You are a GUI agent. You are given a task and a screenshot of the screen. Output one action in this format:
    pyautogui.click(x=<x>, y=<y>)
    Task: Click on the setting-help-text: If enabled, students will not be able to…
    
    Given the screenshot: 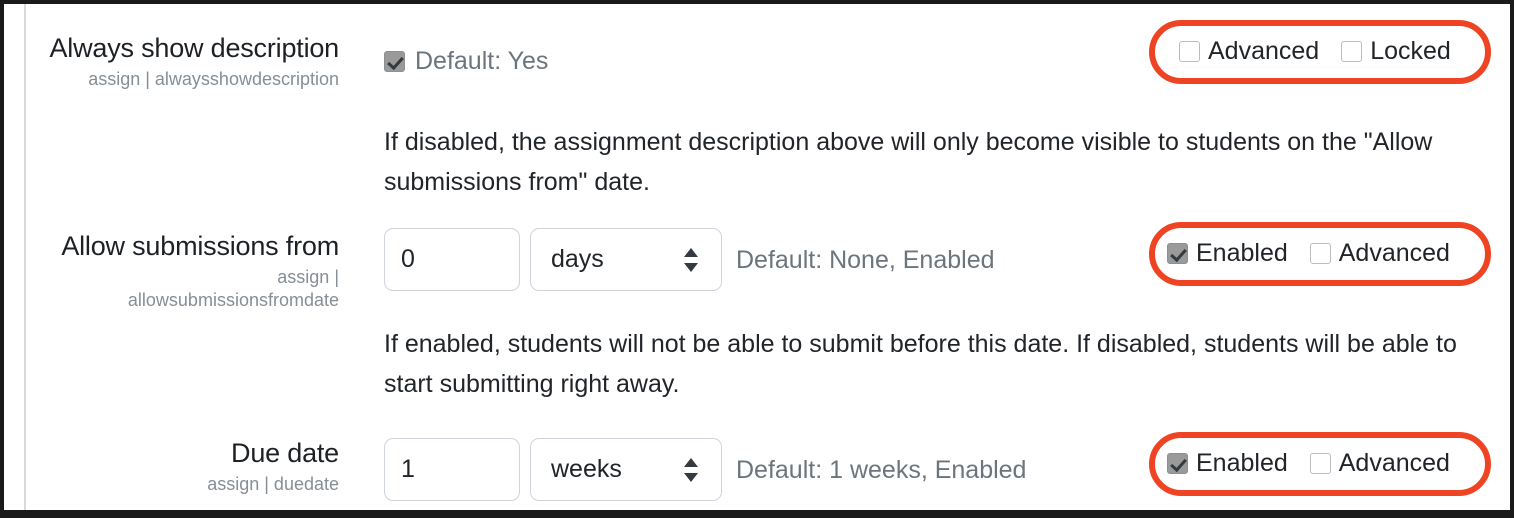 What is the action you would take?
    pyautogui.click(x=920, y=364)
    